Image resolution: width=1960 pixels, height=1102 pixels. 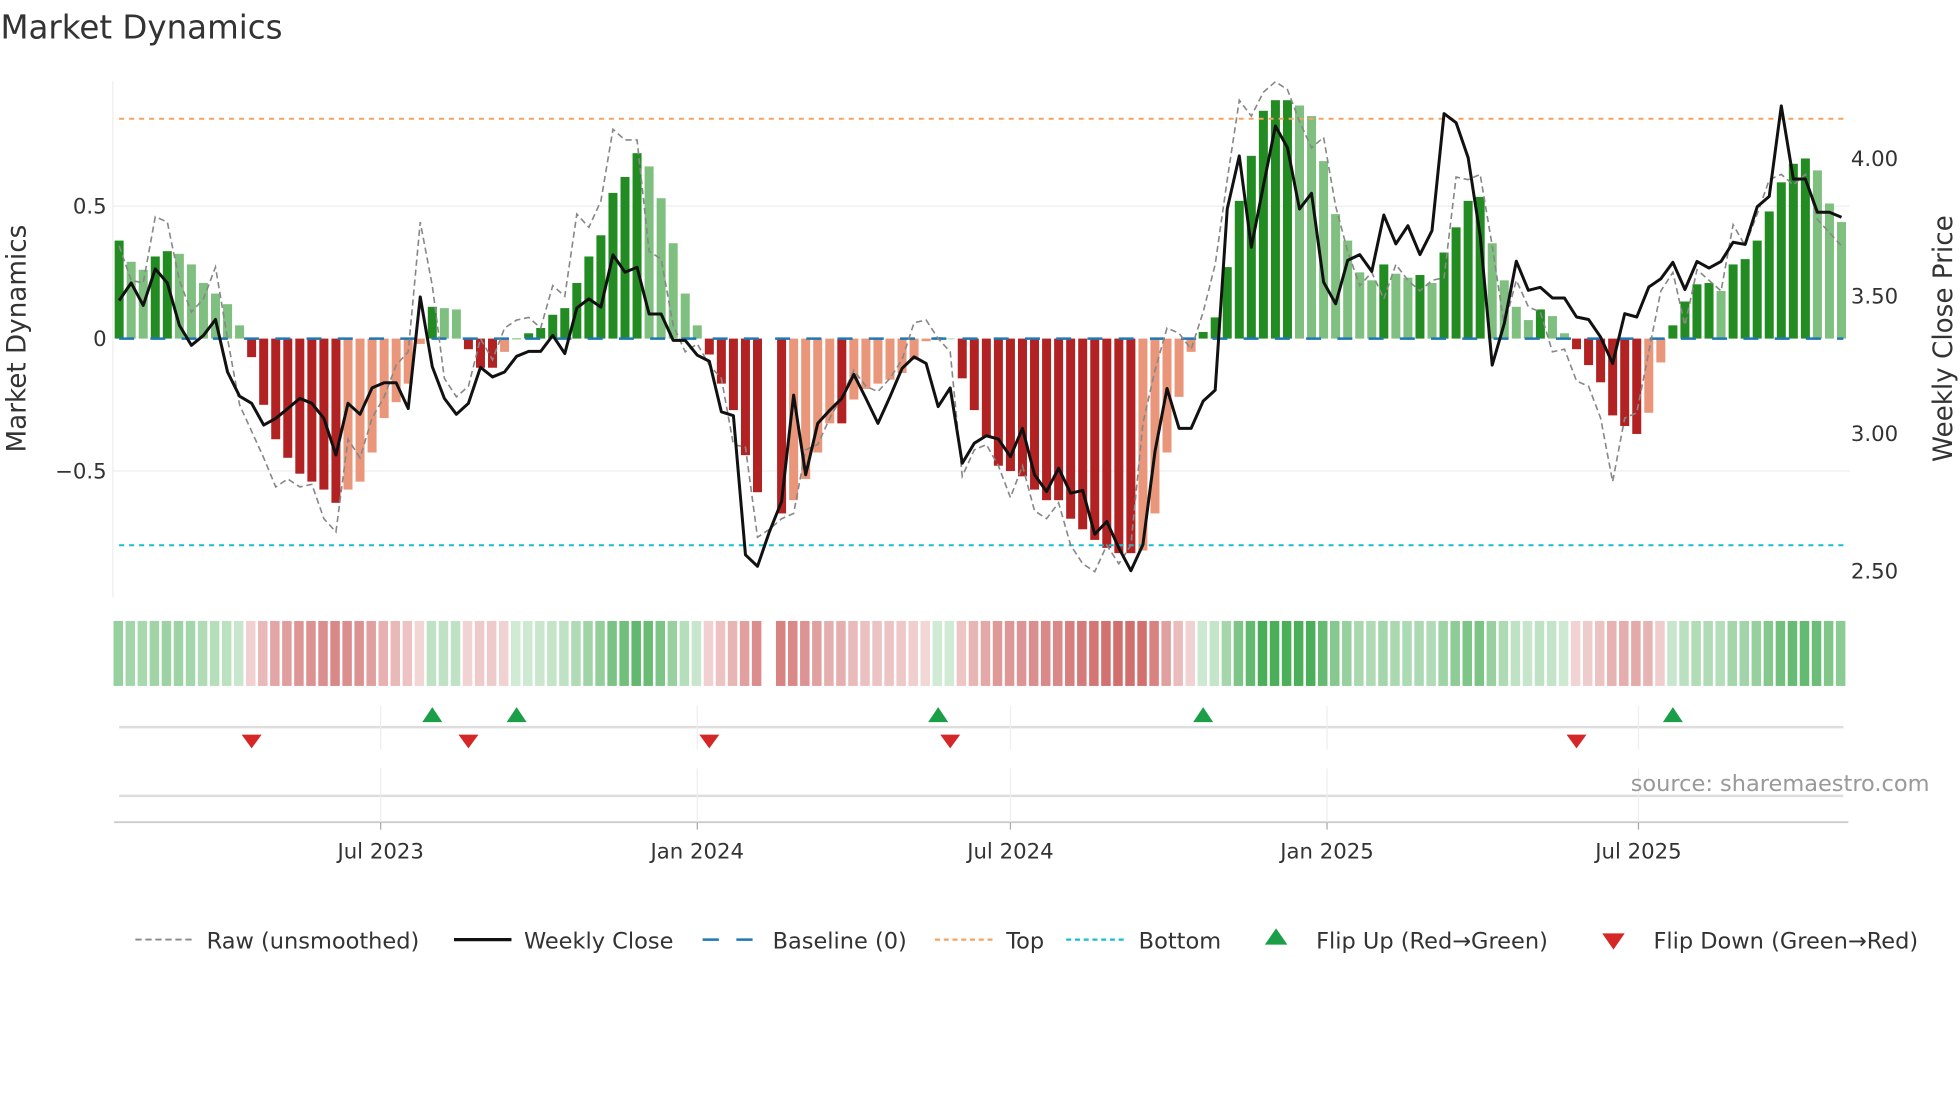 I want to click on x-tick-label: Jul 2023, so click(x=379, y=851).